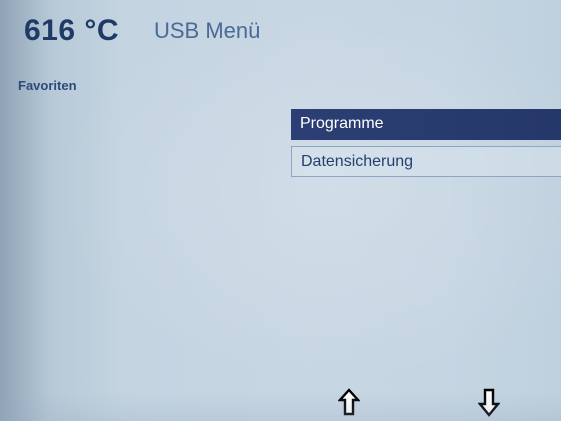 The width and height of the screenshot is (561, 421). What do you see at coordinates (207, 30) in the screenshot?
I see `page-title: USB Menü` at bounding box center [207, 30].